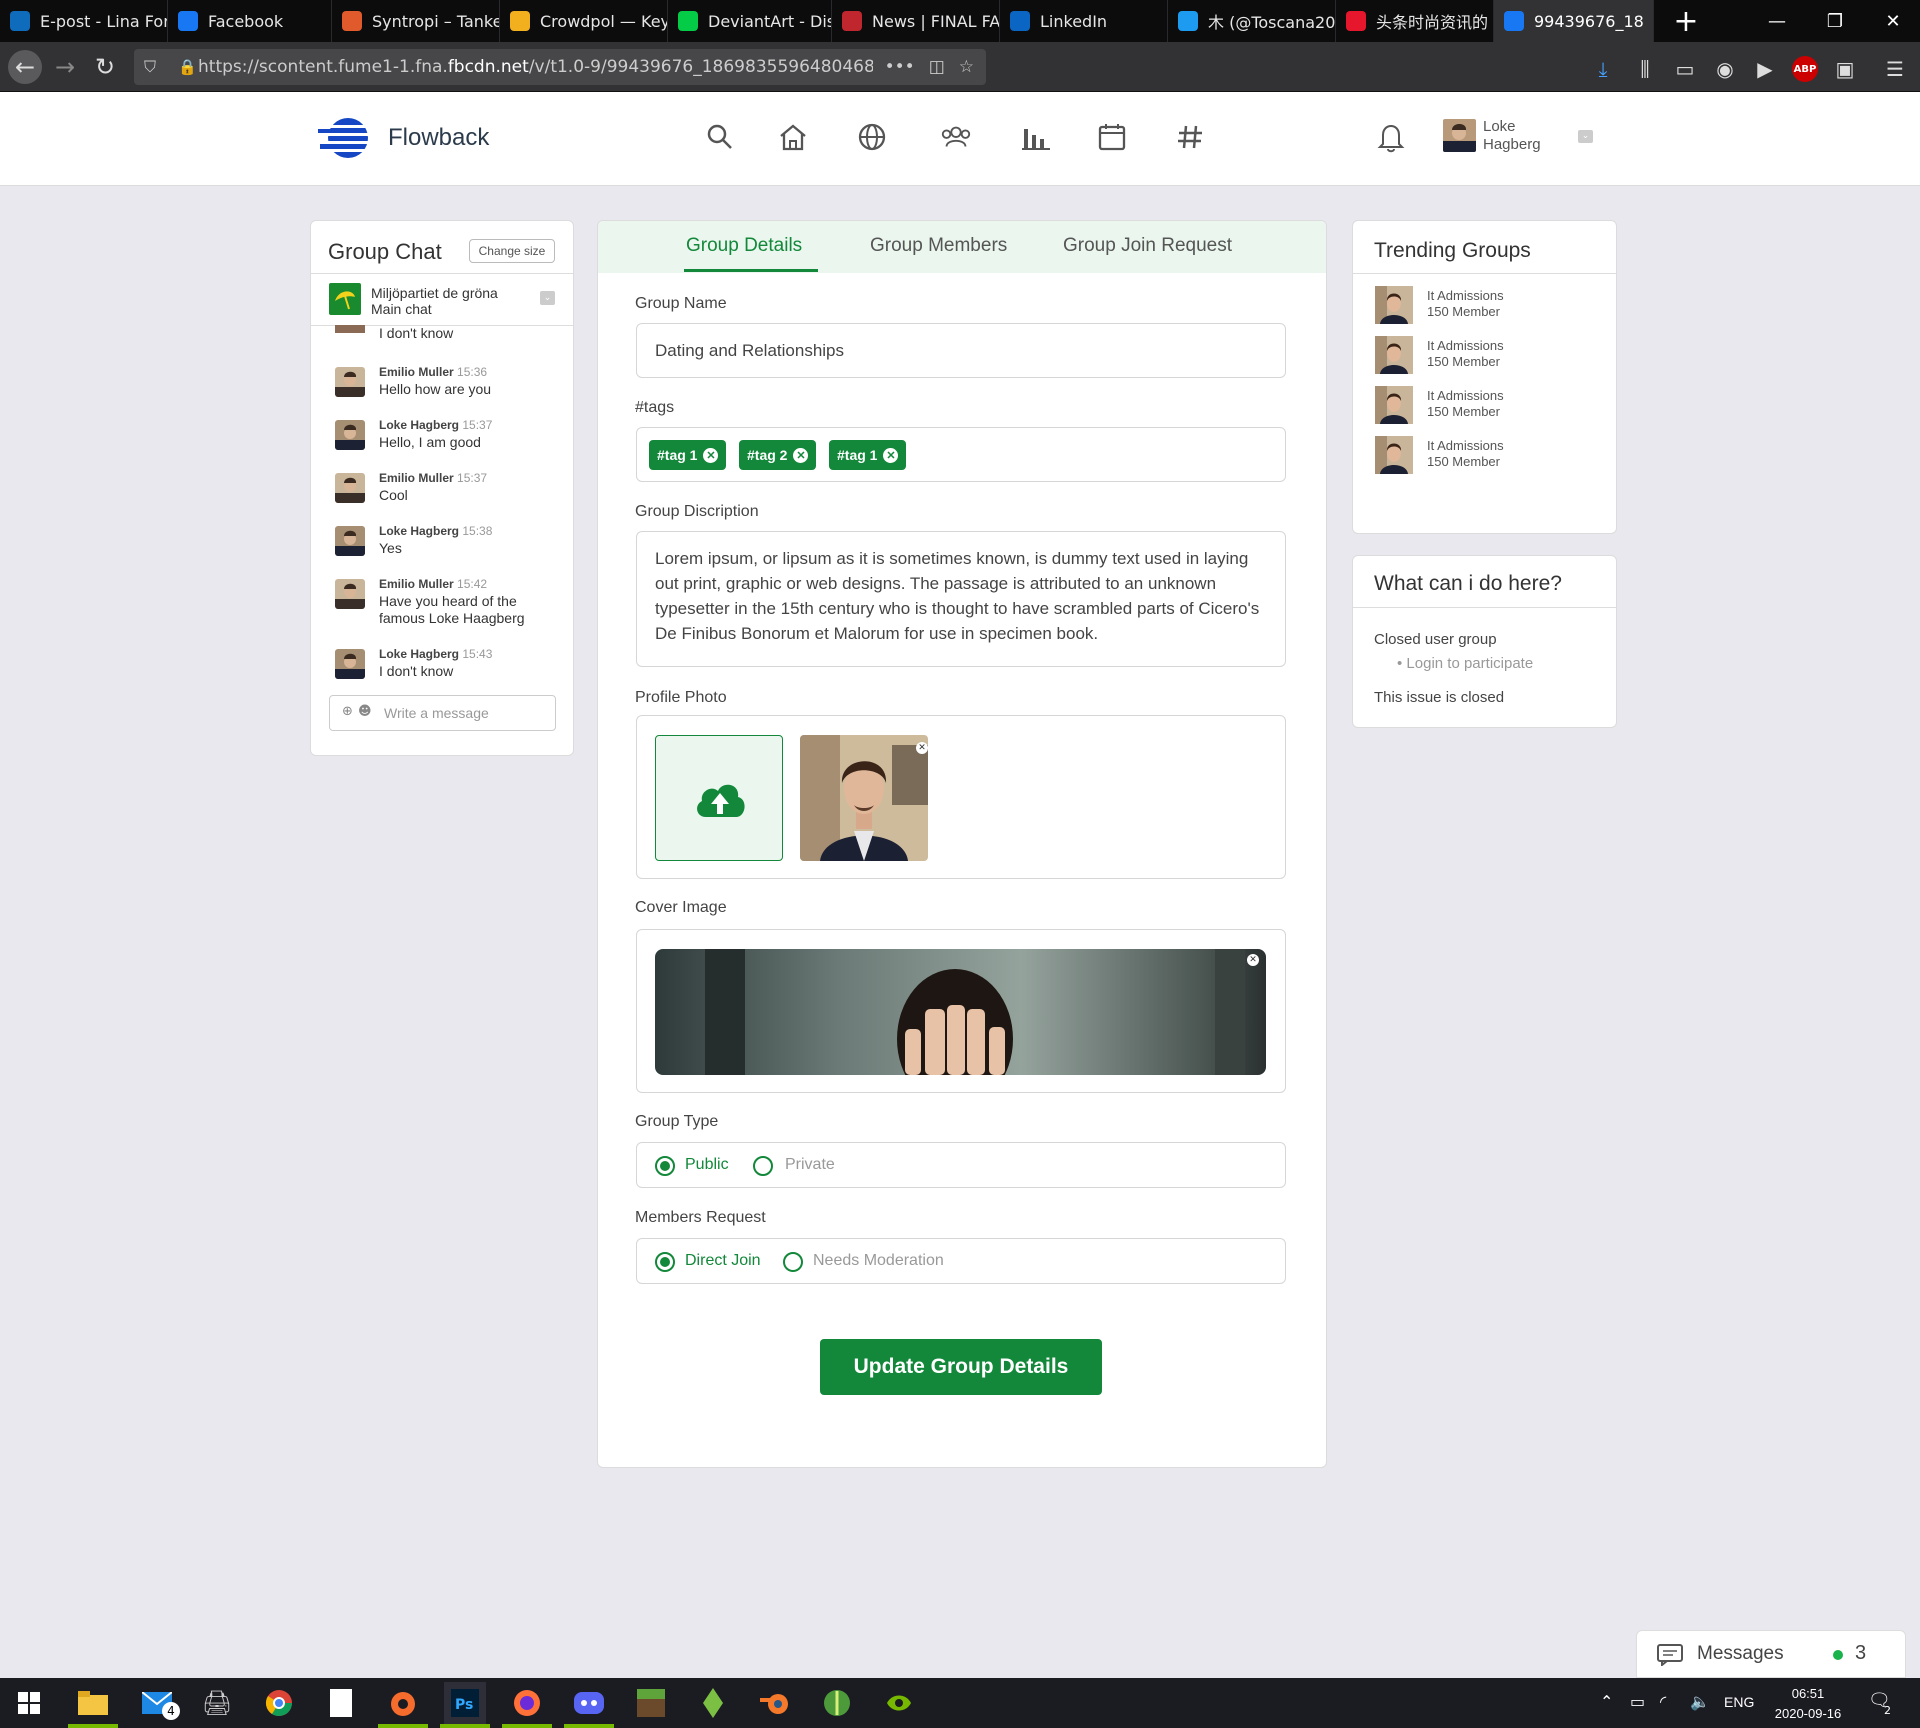  What do you see at coordinates (793, 137) in the screenshot?
I see `home-icon` at bounding box center [793, 137].